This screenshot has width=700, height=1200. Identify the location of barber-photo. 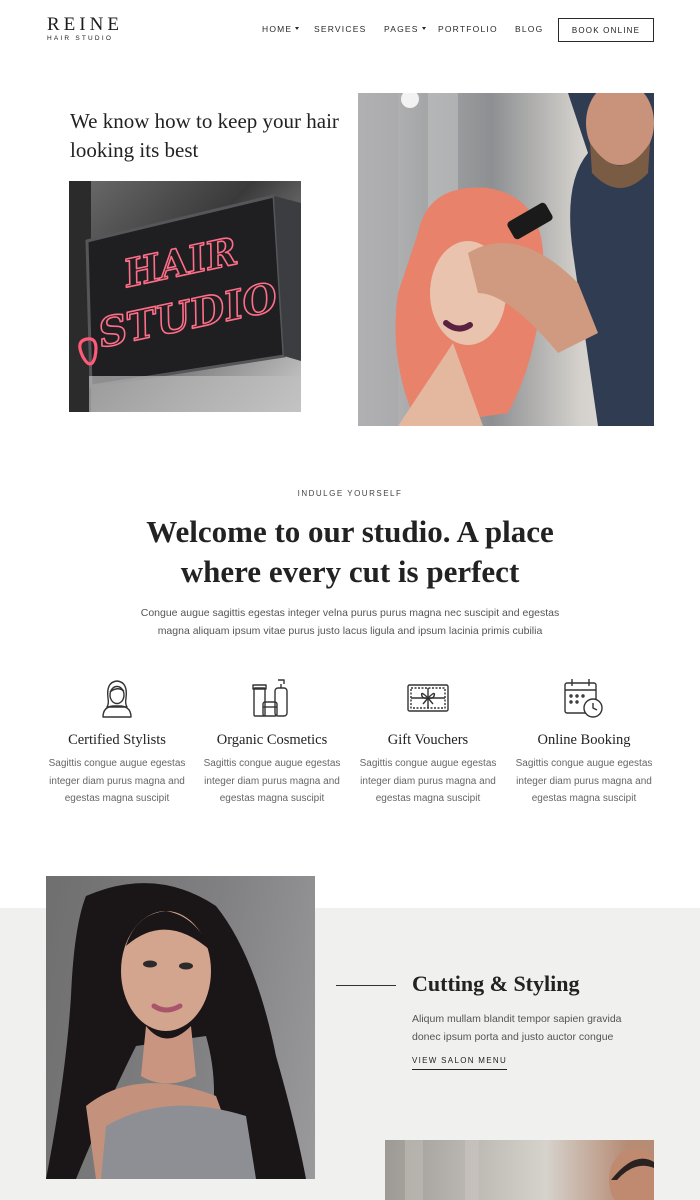
(519, 1170).